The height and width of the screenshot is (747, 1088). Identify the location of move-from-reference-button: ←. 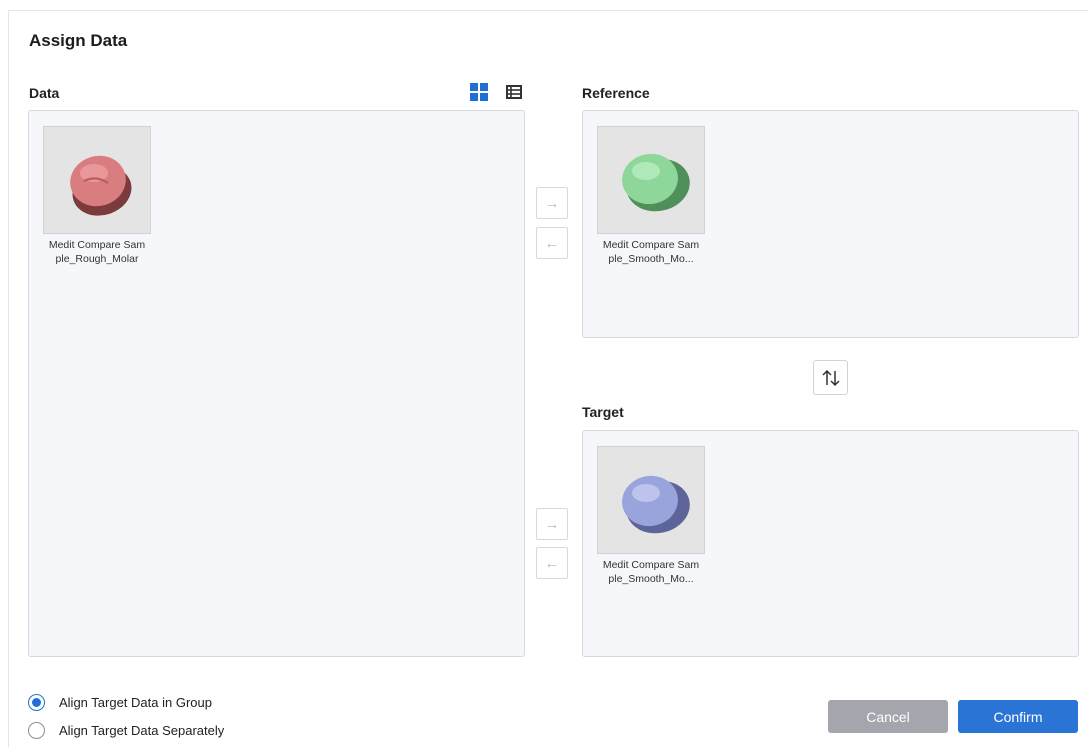
(552, 243).